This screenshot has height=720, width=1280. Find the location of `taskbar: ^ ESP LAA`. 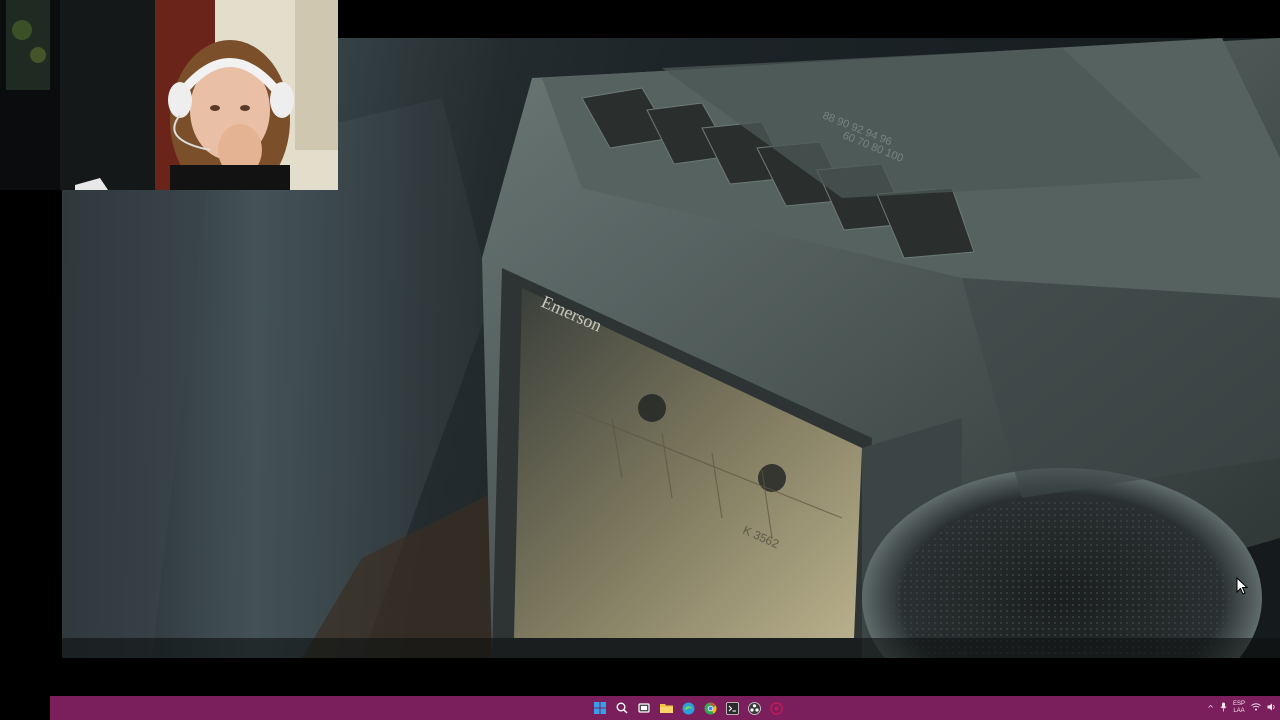

taskbar: ^ ESP LAA is located at coordinates (665, 708).